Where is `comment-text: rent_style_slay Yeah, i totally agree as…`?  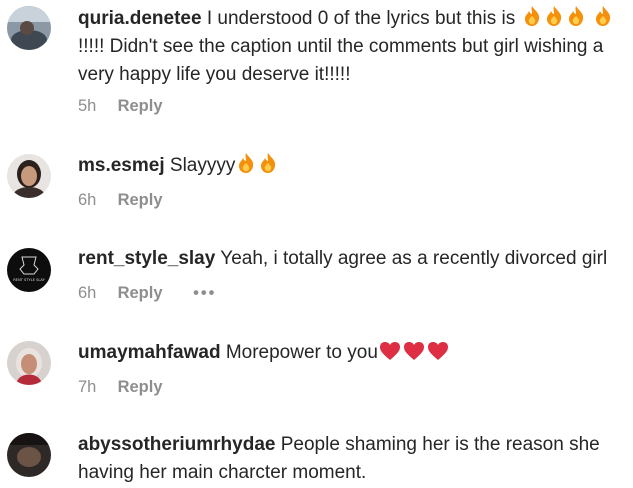 comment-text: rent_style_slay Yeah, i totally agree as… is located at coordinates (351, 259).